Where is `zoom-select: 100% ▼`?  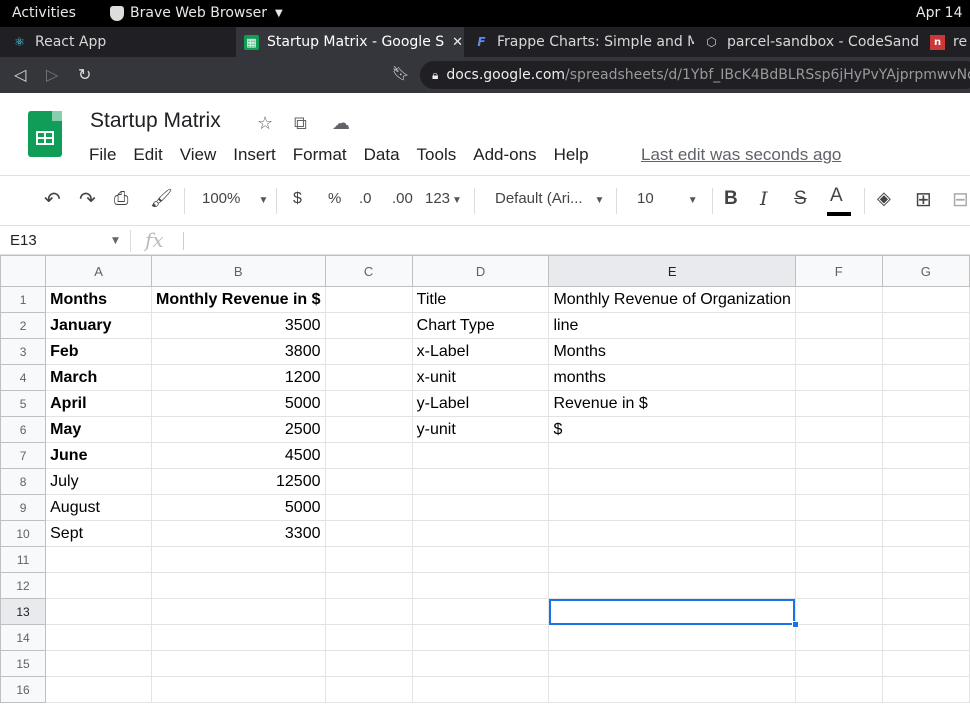
zoom-select: 100% ▼ is located at coordinates (235, 198).